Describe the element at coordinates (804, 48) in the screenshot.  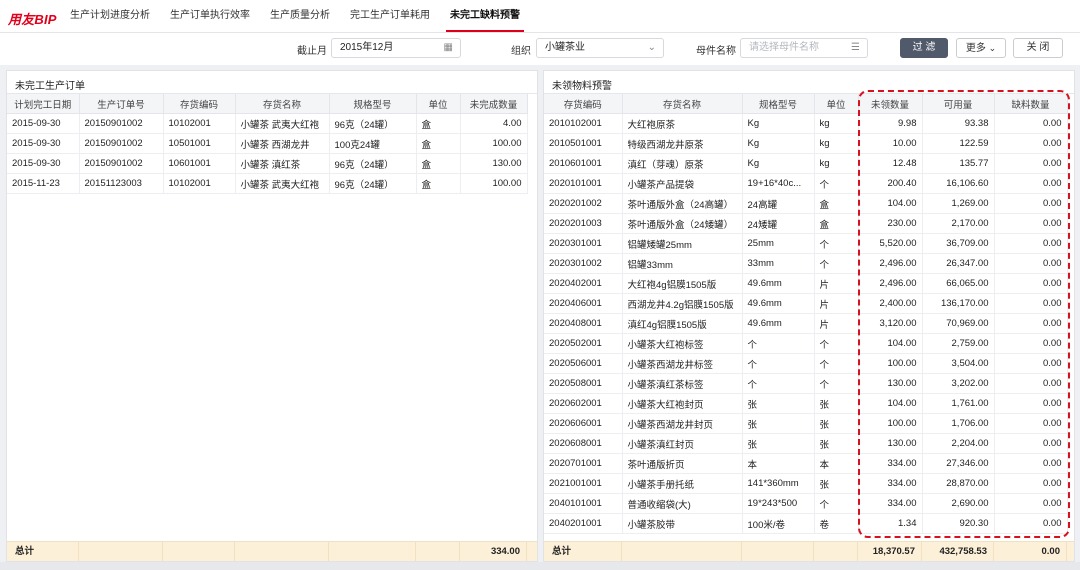
I see `parent-select: 请选择母件名称 ☰` at that location.